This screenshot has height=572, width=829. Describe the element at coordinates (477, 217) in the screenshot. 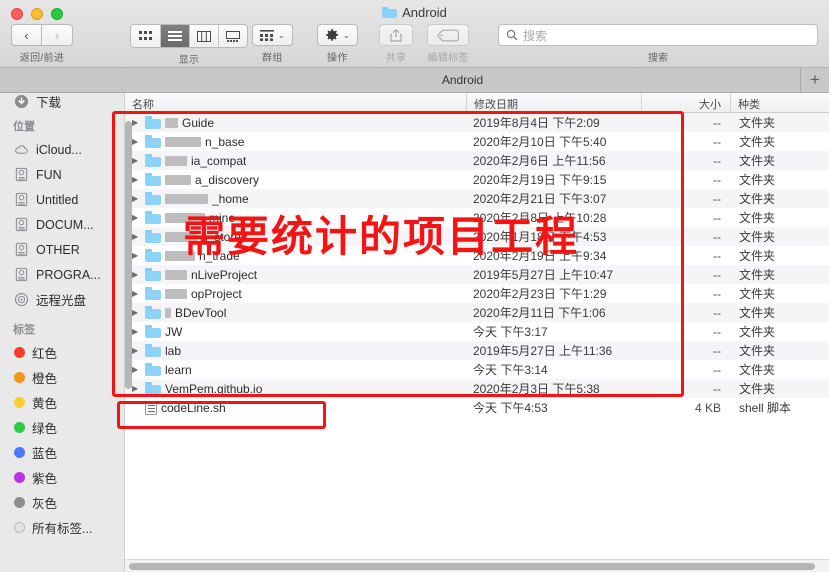

I see `table-row: ▶ mine 2020年2月8日 上午10:28 -- 文件夹` at that location.